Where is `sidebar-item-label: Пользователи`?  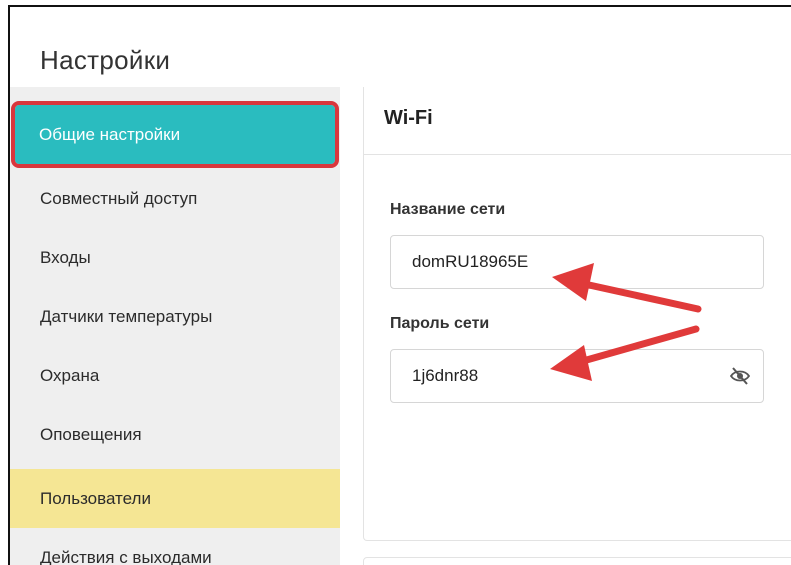 sidebar-item-label: Пользователи is located at coordinates (95, 498).